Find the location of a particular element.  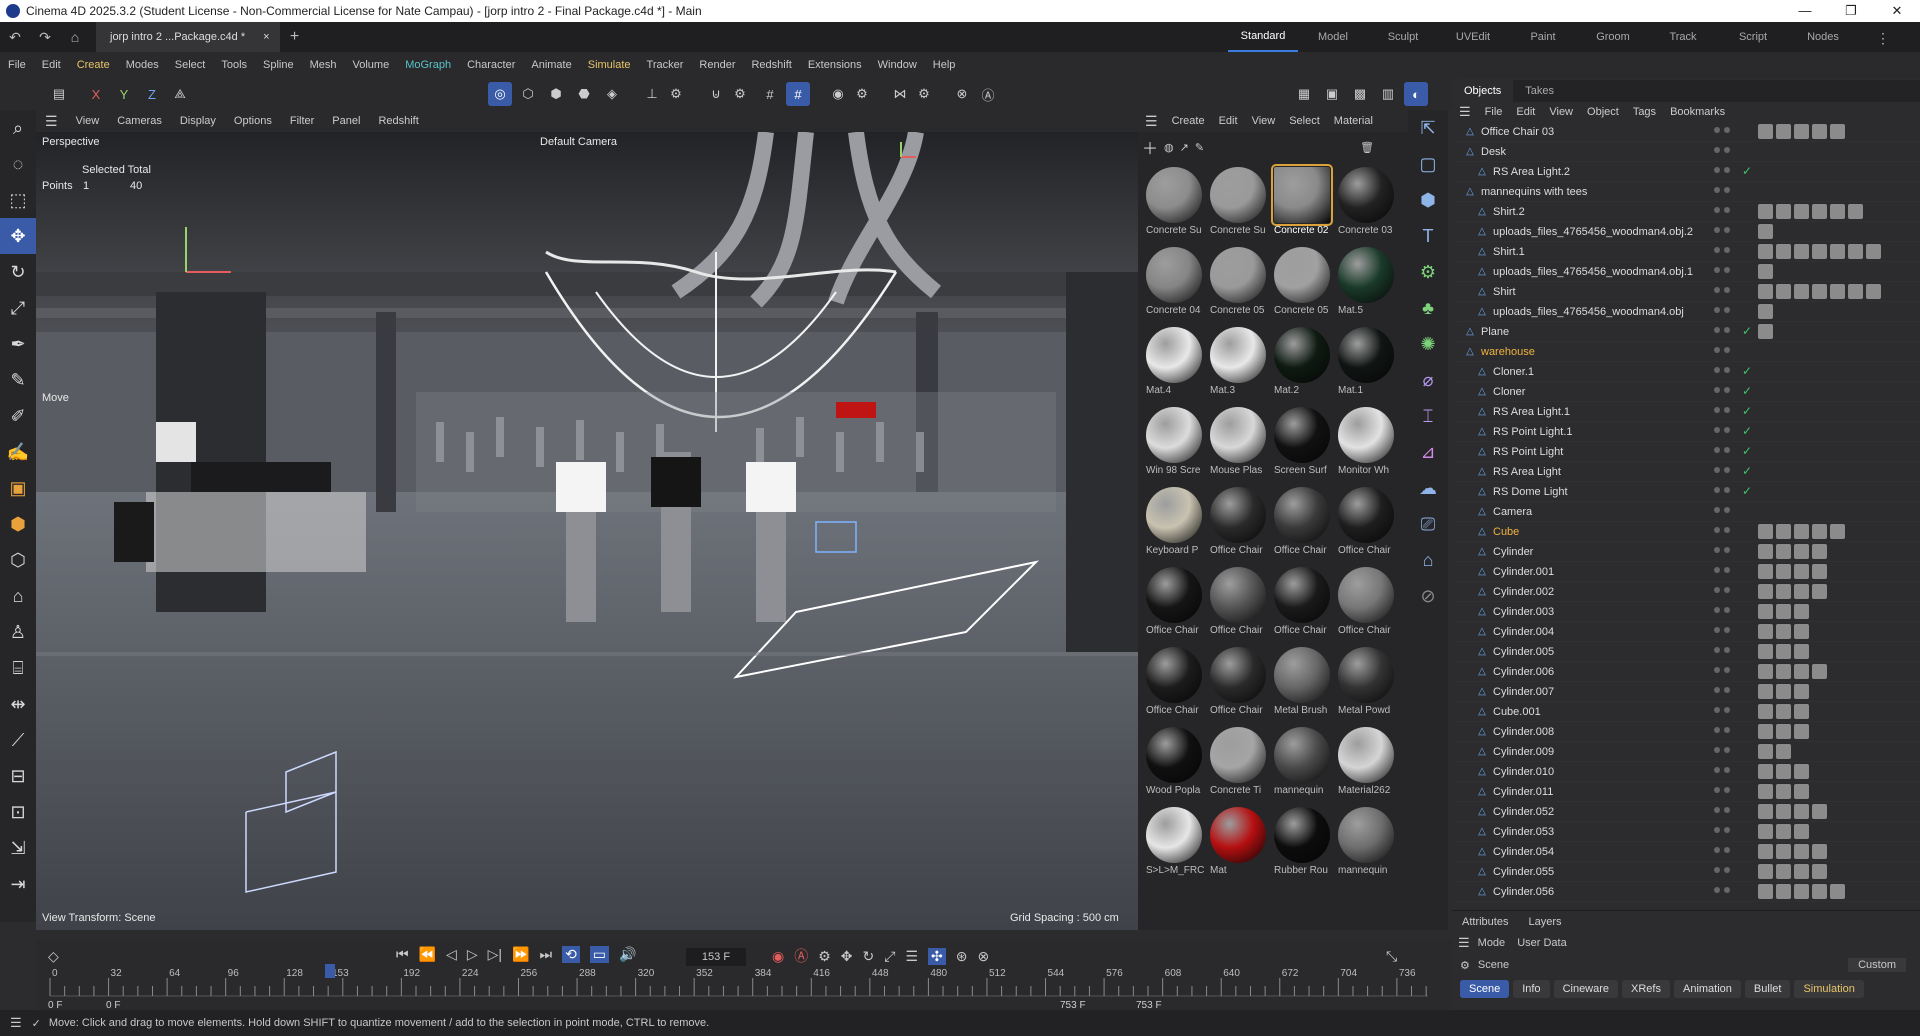

object-row: △ Cloner.1 ✓ is located at coordinates (1686, 372).